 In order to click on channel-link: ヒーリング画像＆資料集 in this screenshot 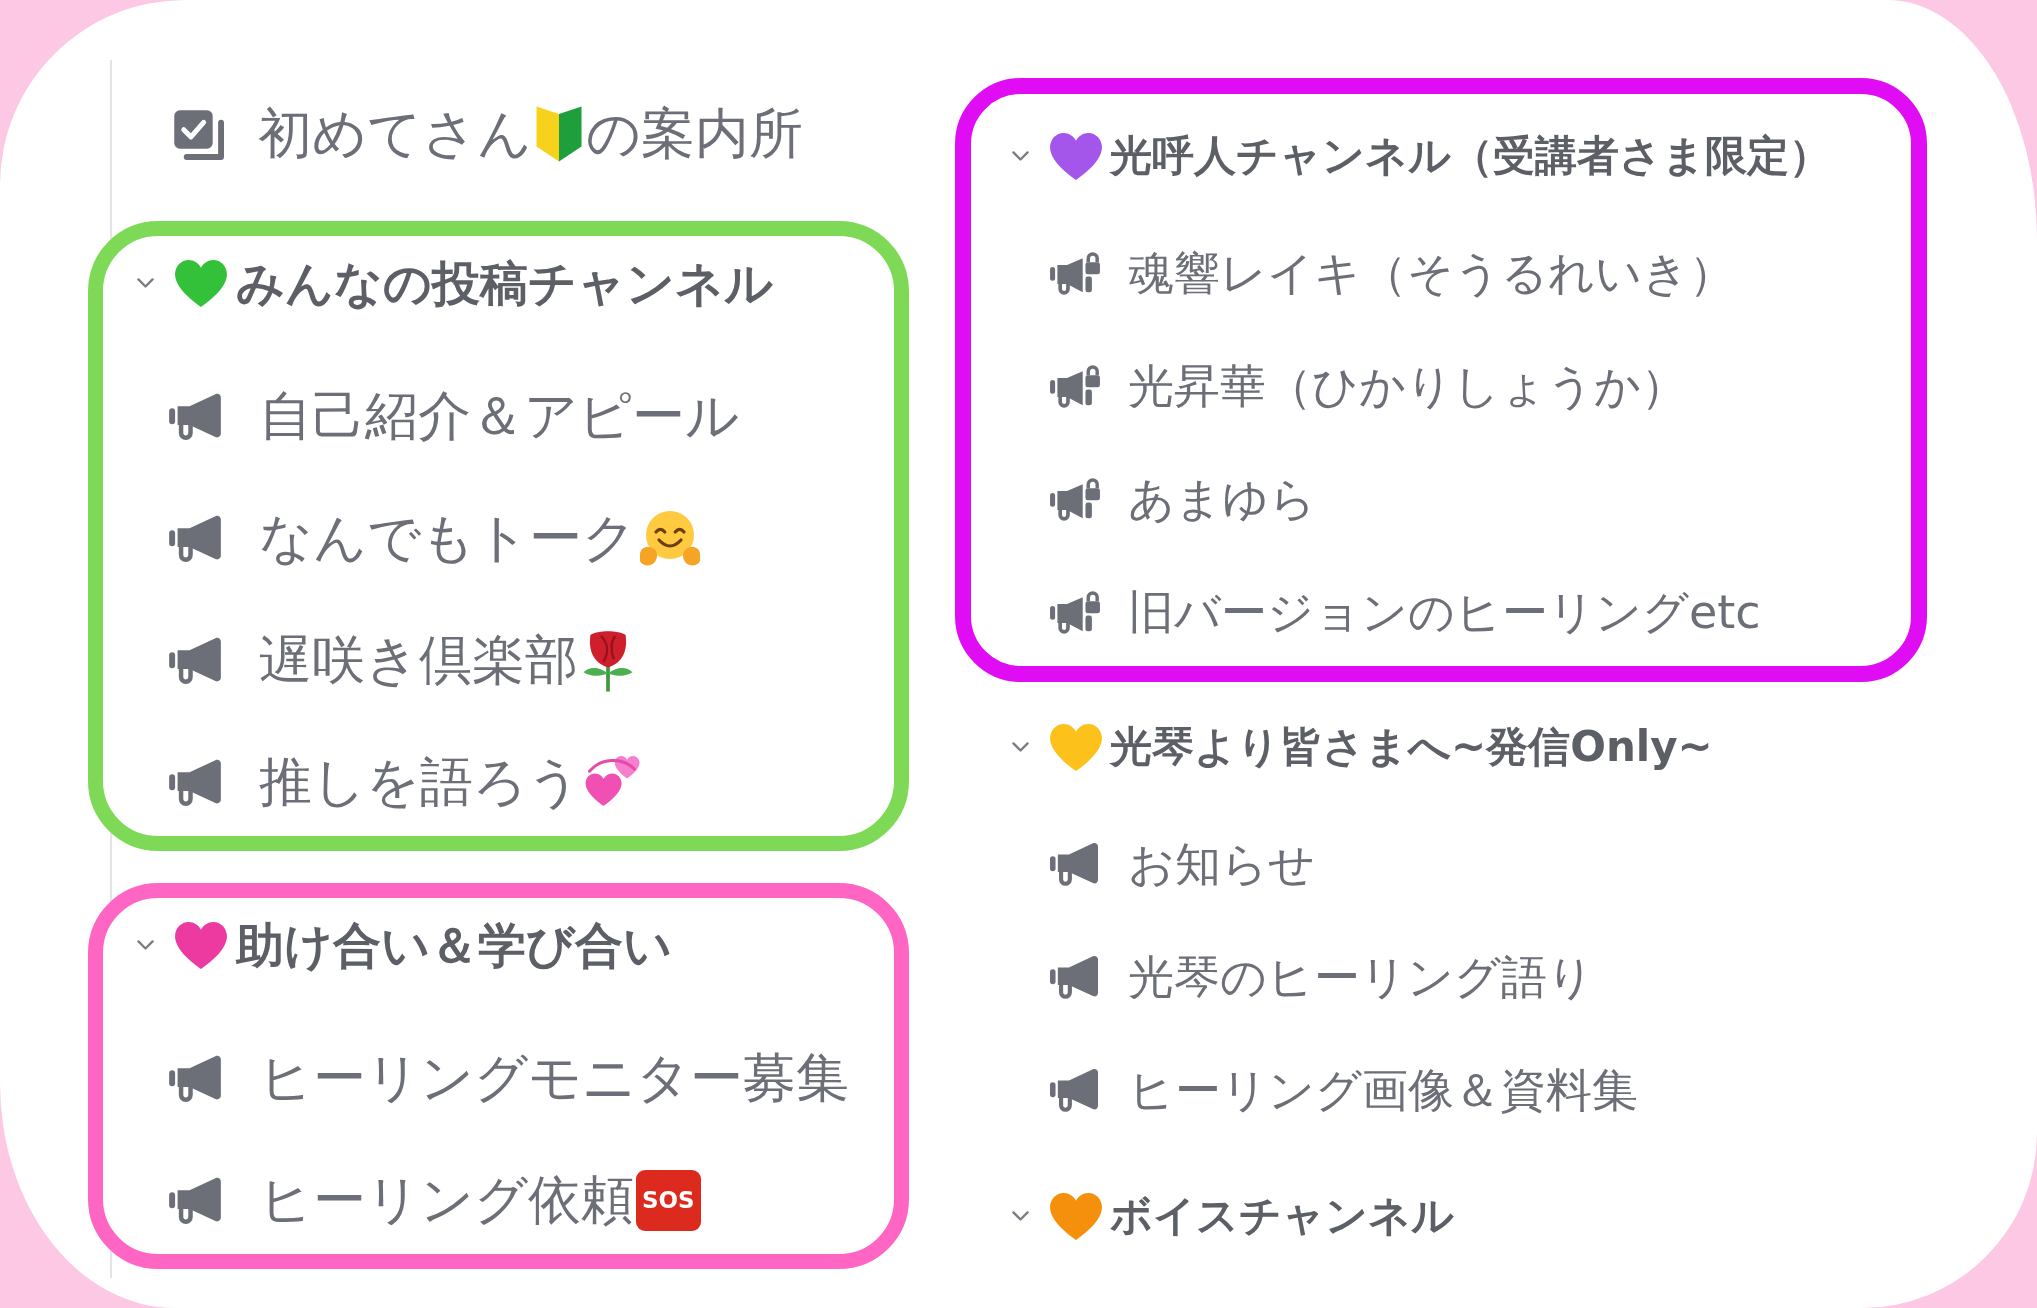, I will do `click(1344, 1090)`.